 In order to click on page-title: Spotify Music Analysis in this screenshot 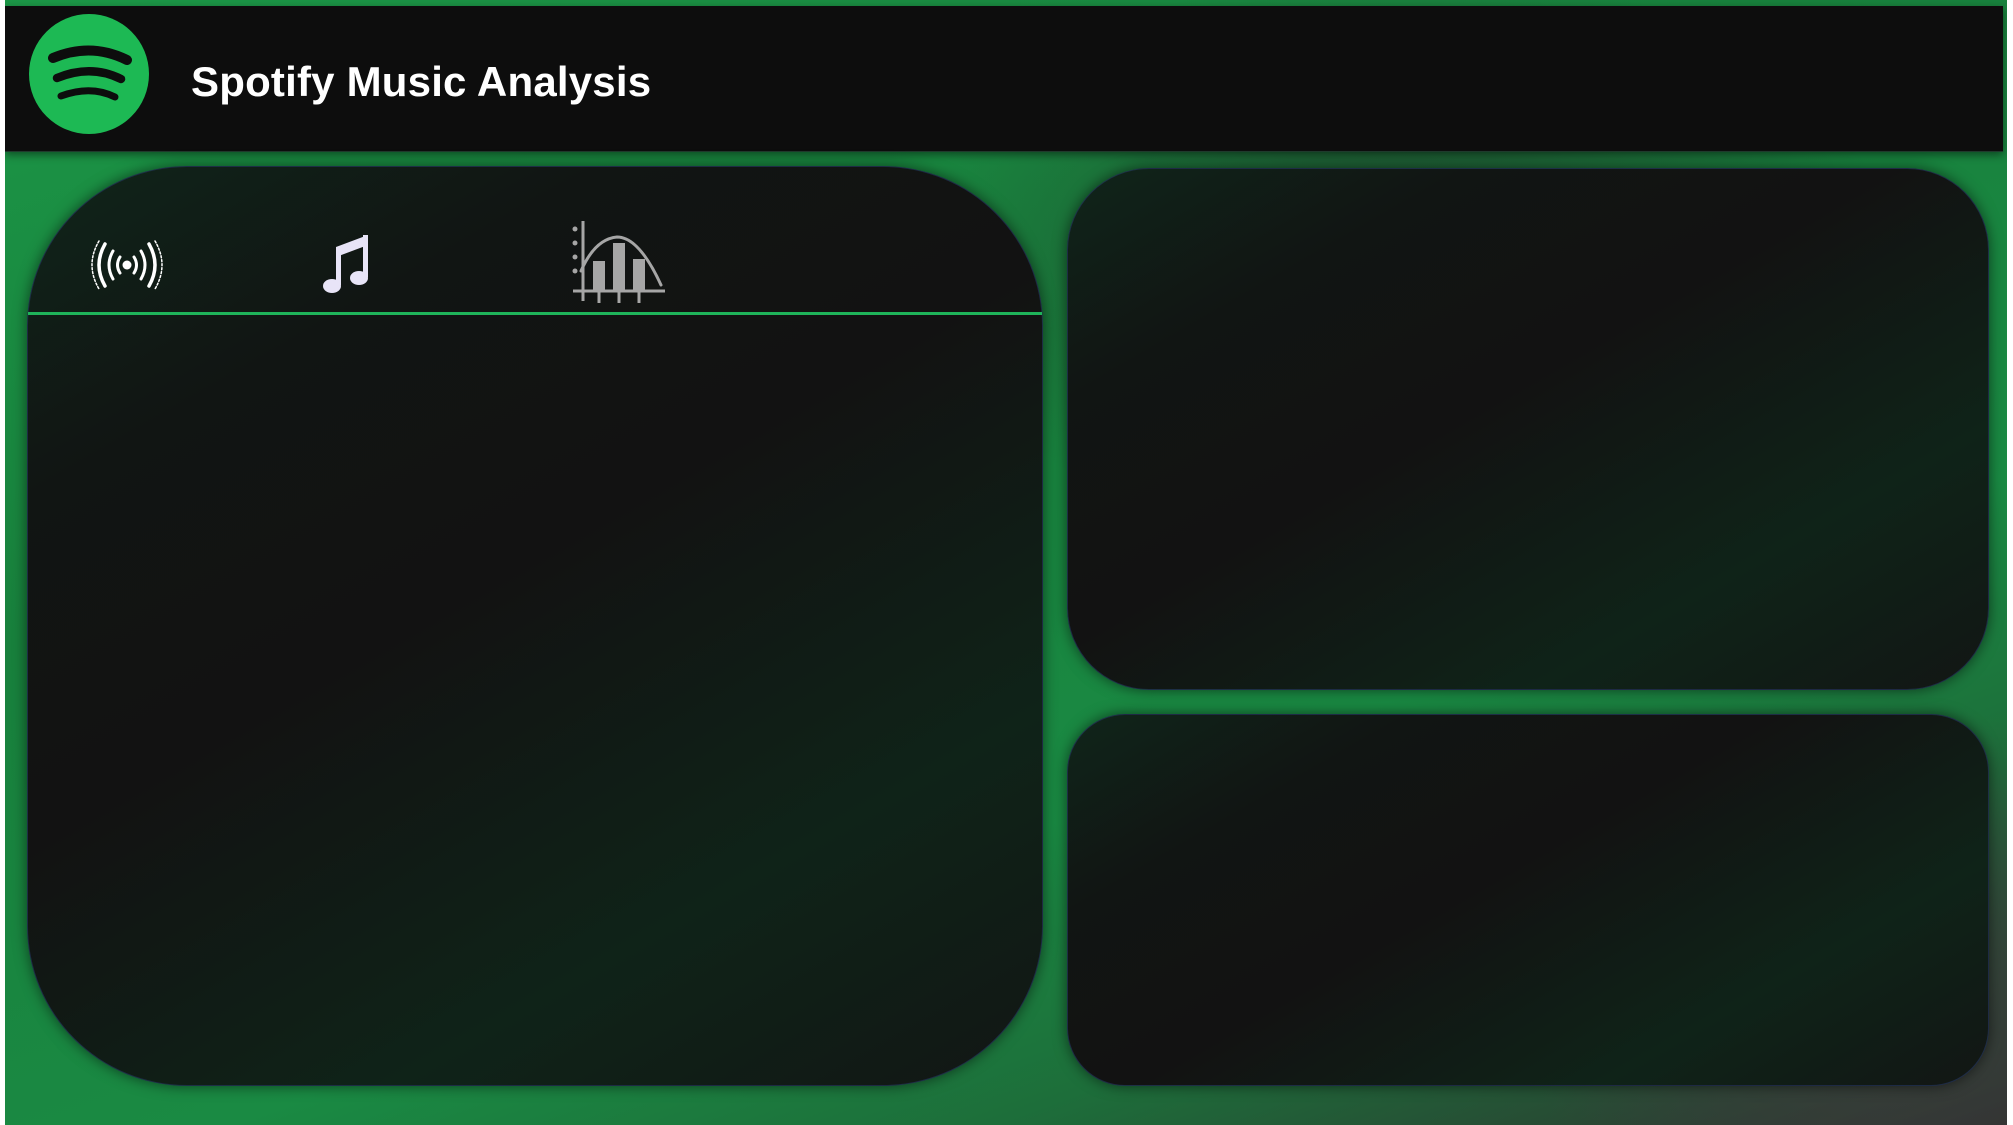, I will do `click(421, 81)`.